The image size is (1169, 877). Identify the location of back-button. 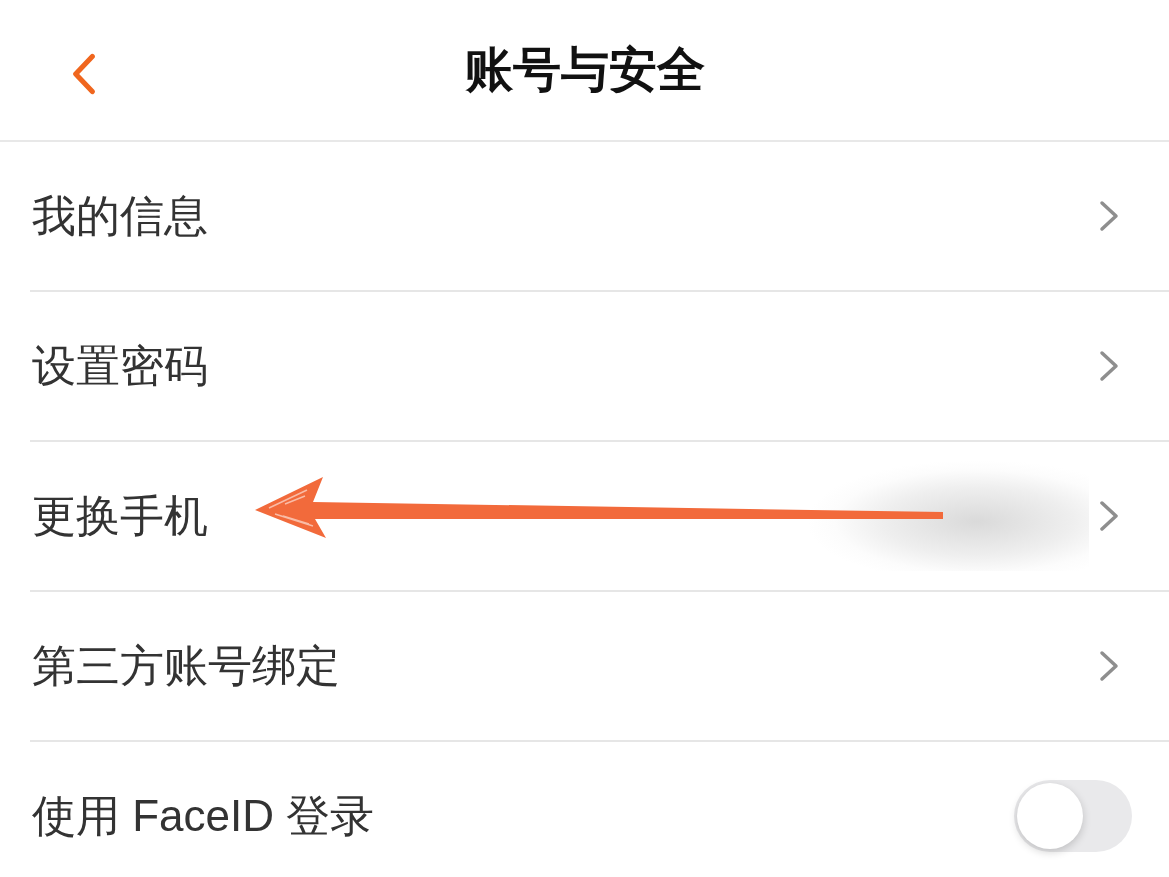
(84, 74).